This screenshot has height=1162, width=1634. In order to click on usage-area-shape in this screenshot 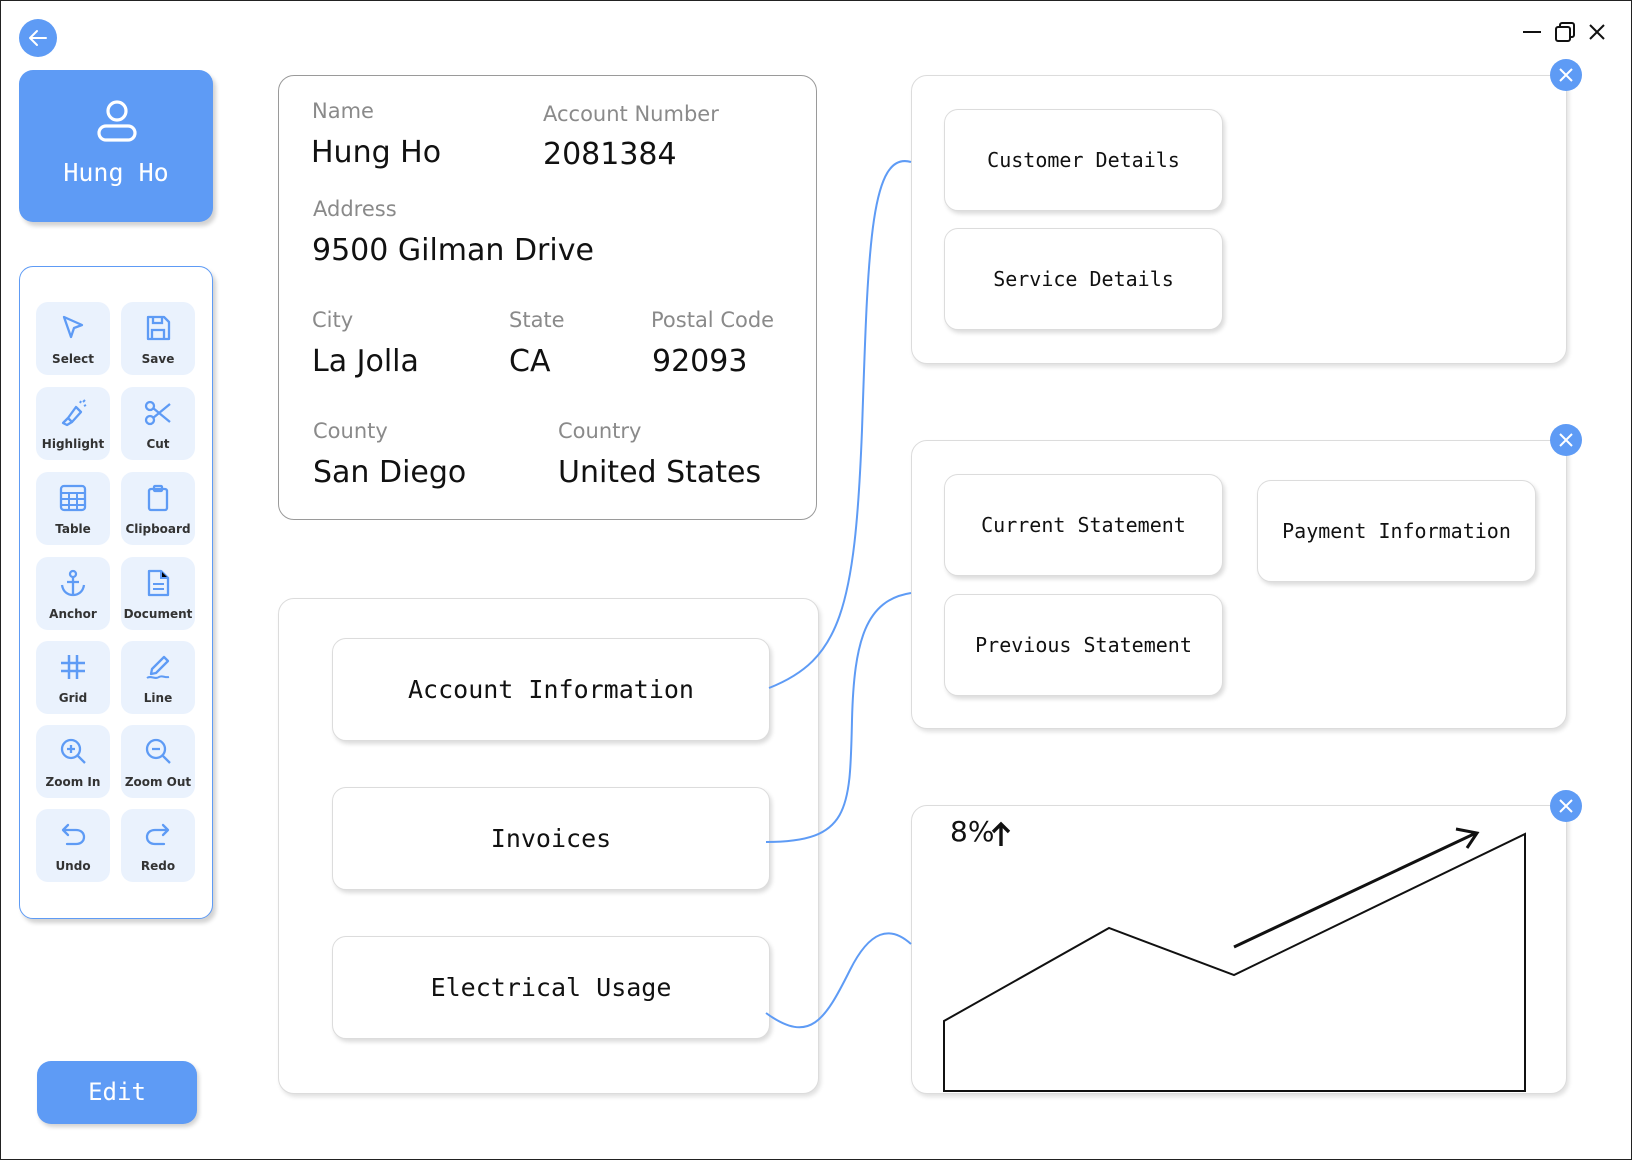, I will do `click(1234, 962)`.